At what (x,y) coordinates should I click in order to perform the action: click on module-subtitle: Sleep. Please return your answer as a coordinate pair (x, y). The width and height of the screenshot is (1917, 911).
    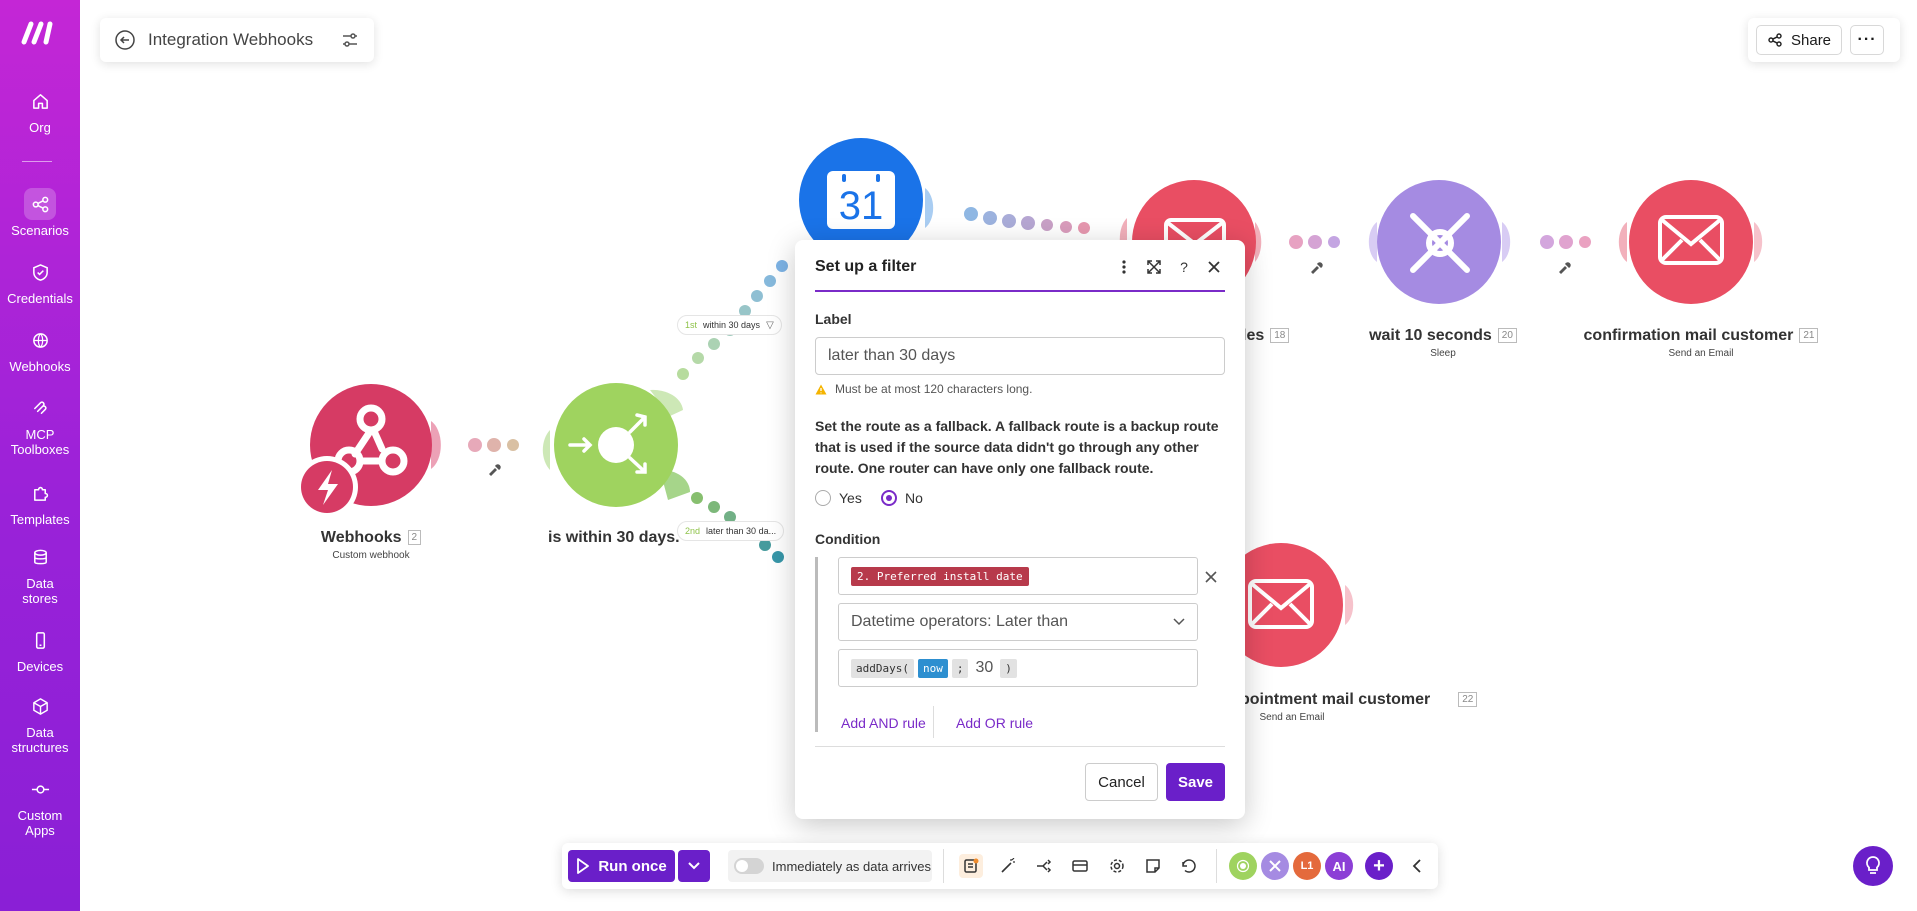
    Looking at the image, I should click on (1443, 353).